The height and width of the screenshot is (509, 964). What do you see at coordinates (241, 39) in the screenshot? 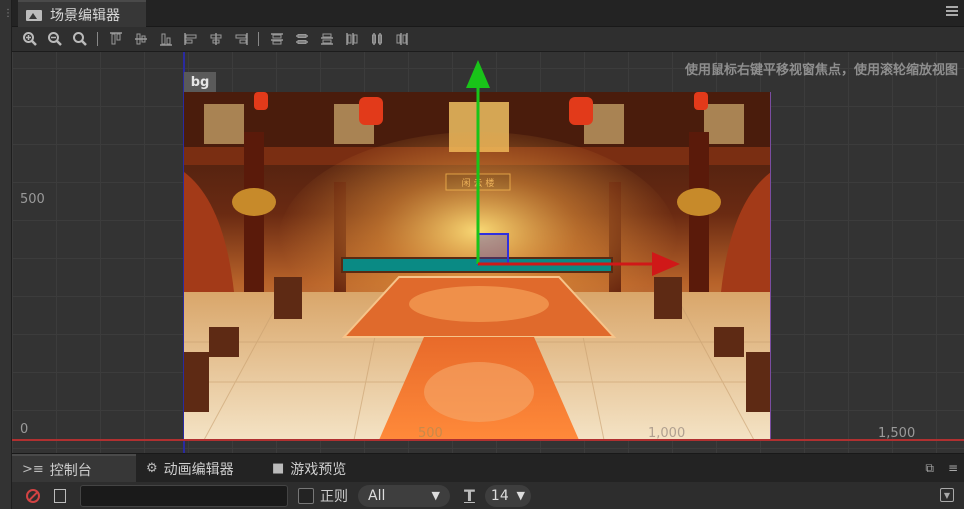
I see `align-right-icon` at bounding box center [241, 39].